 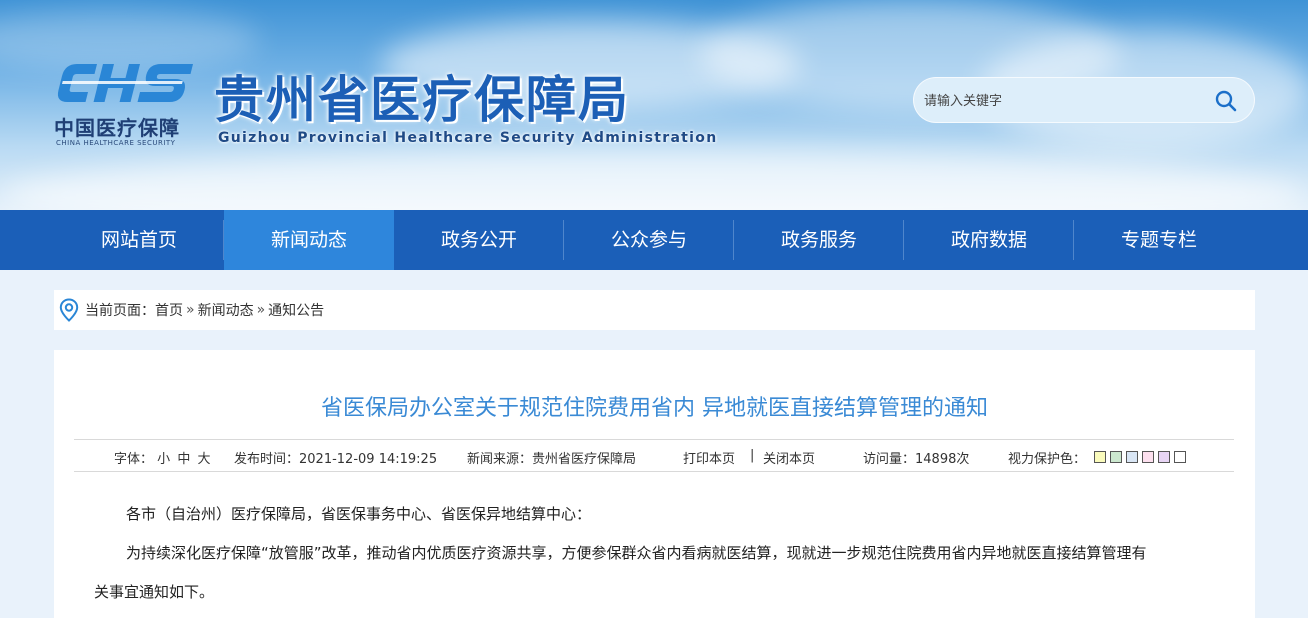 What do you see at coordinates (120, 311) in the screenshot?
I see `breadcrumb-prefix: 当前页面：` at bounding box center [120, 311].